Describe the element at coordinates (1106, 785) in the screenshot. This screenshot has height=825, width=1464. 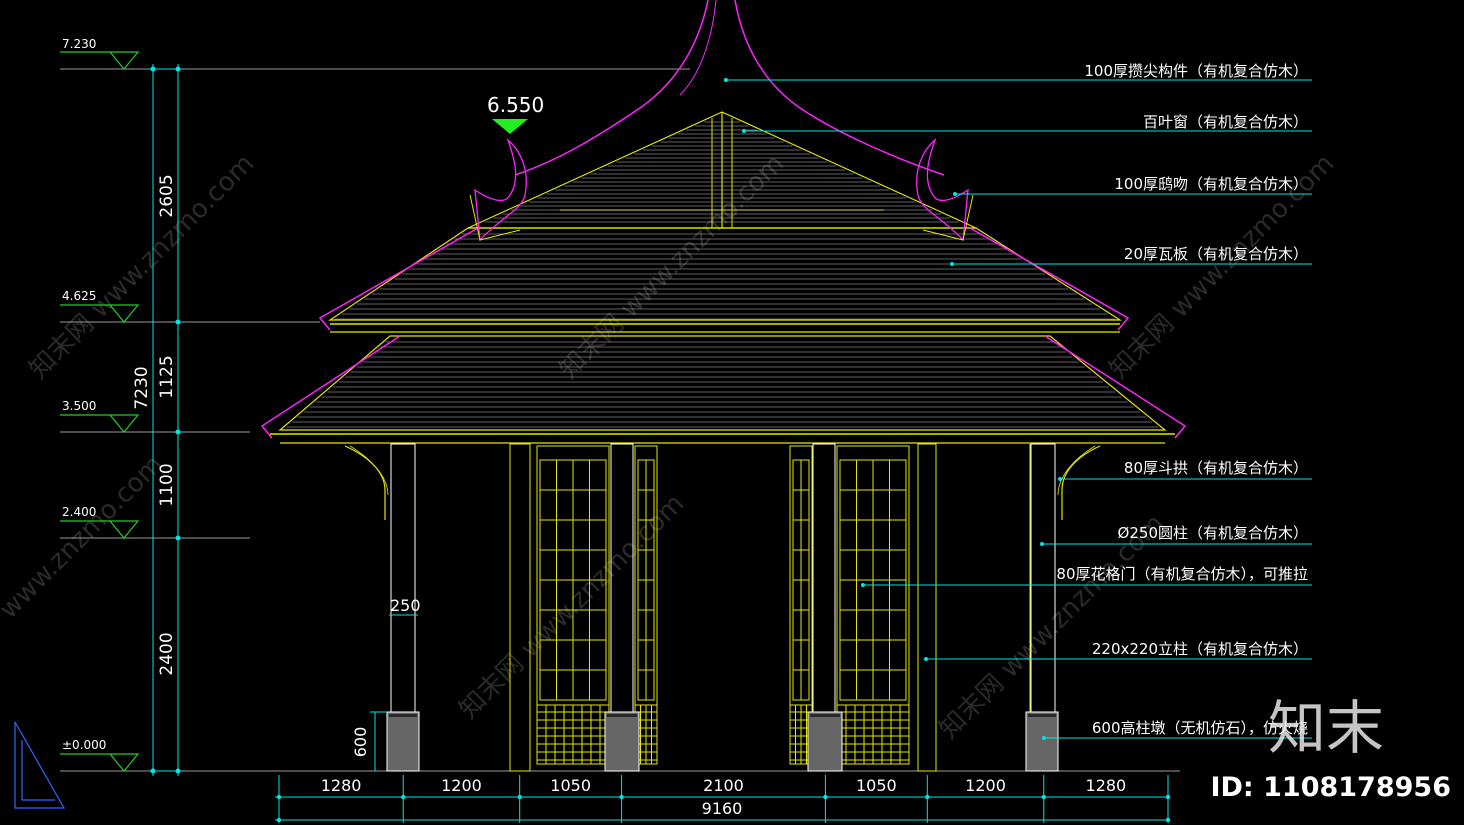
I see `dim-segment-7: 1280` at that location.